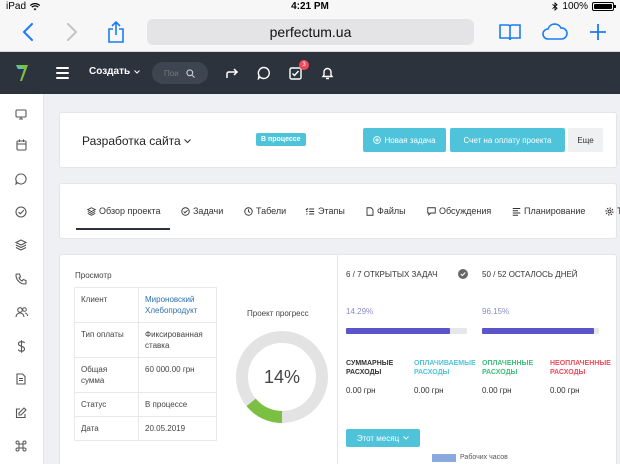 Image resolution: width=620 pixels, height=464 pixels. I want to click on tab-label: Этапы, so click(331, 211).